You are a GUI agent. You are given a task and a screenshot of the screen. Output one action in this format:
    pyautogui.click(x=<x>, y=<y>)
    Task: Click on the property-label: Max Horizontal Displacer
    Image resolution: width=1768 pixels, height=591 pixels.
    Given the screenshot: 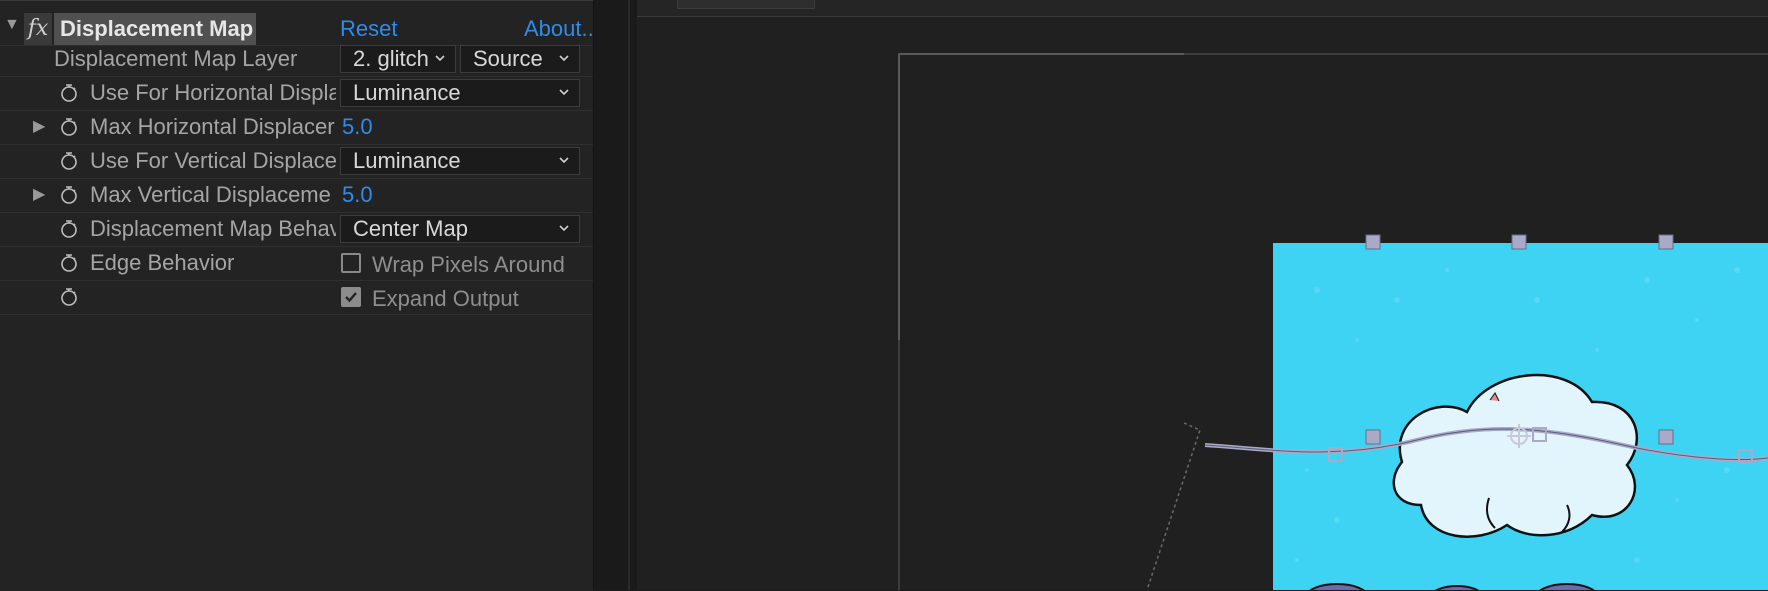 What is the action you would take?
    pyautogui.click(x=212, y=126)
    